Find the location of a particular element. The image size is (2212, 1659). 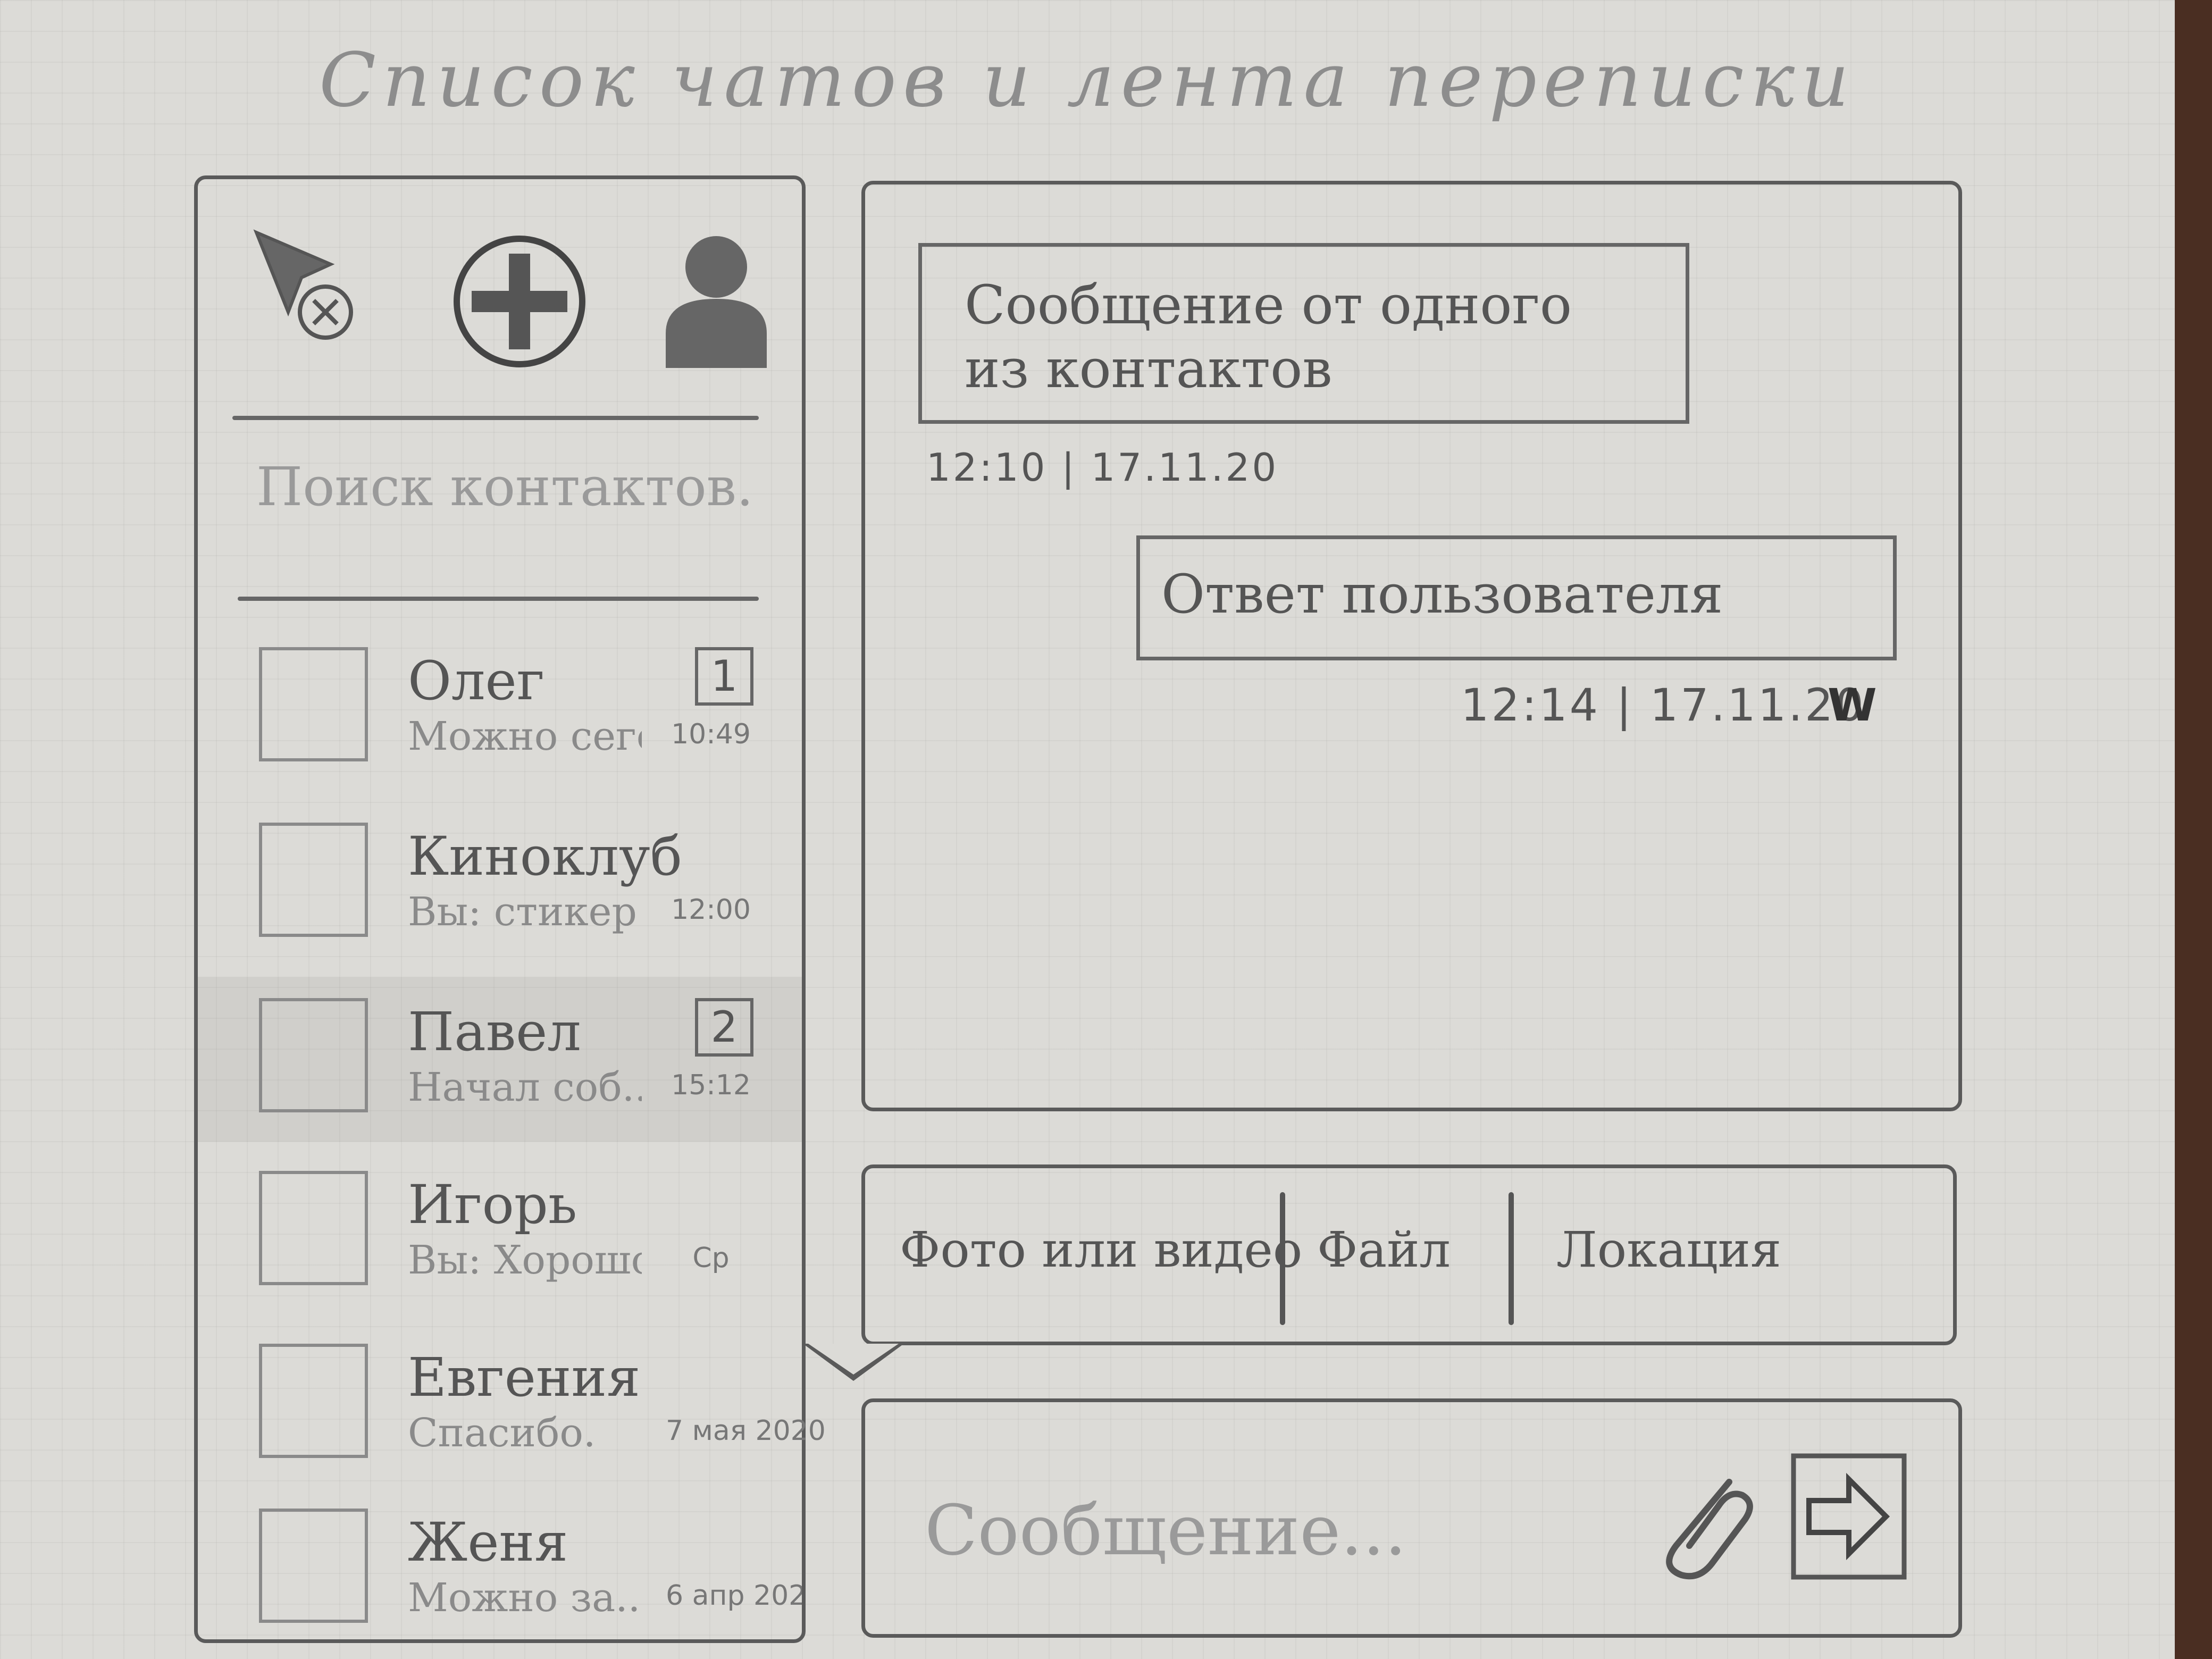

outgoing-time: 12:14 is located at coordinates (1531, 705).